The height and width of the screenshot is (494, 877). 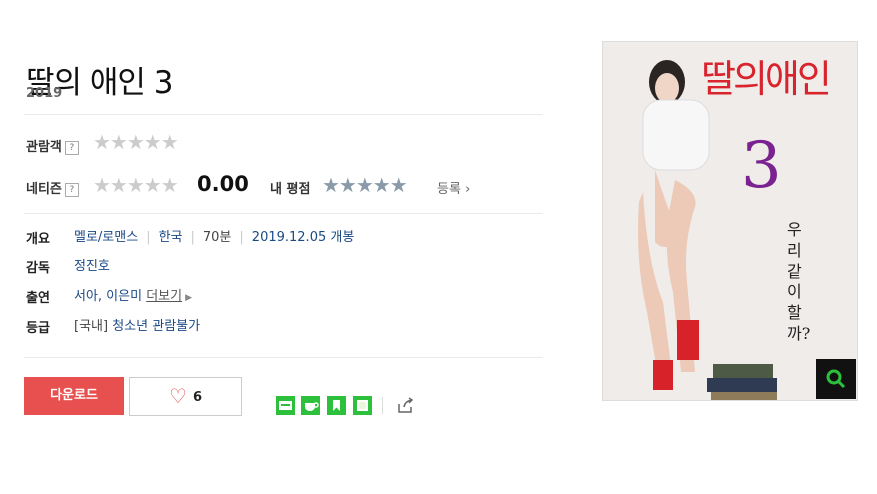 What do you see at coordinates (171, 237) in the screenshot?
I see `country-link: 한국` at bounding box center [171, 237].